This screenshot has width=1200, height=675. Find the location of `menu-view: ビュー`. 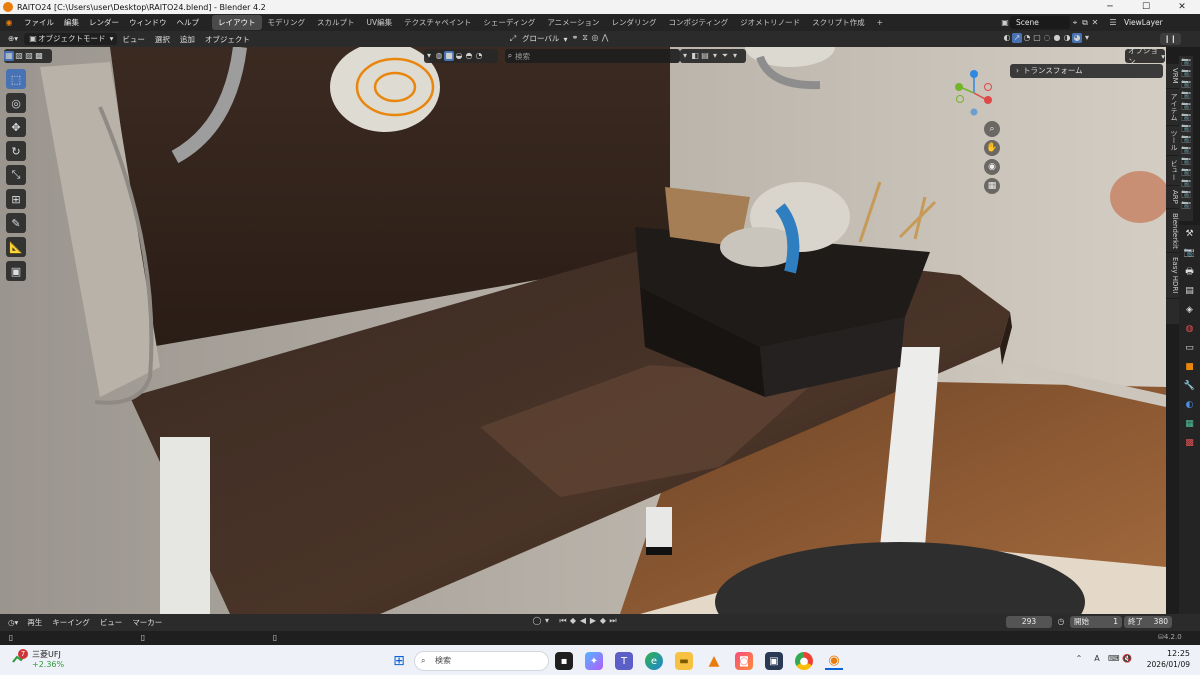

menu-view: ビュー is located at coordinates (133, 39).